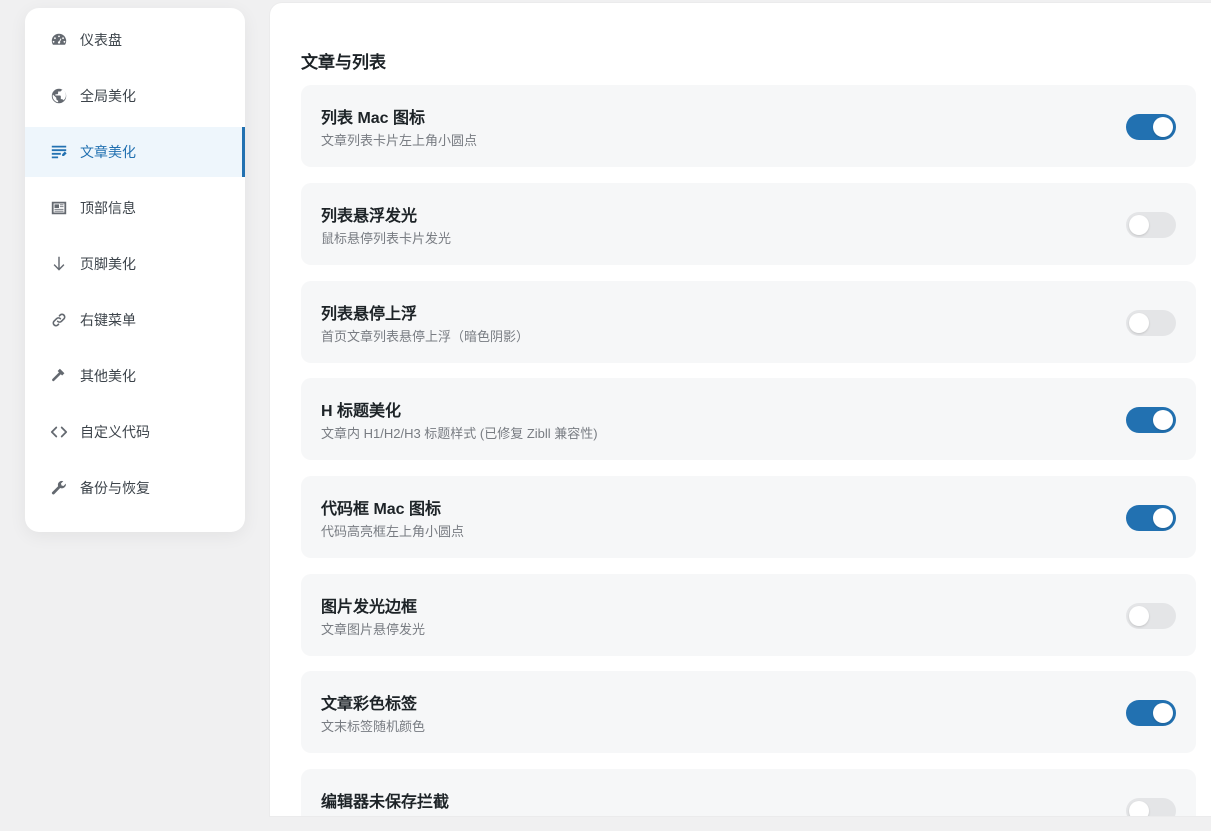 The image size is (1211, 831). What do you see at coordinates (748, 517) in the screenshot?
I see `setting-card-code-mac-icon: 代码框 Mac 图标 代码高亮框左上角小圆点` at bounding box center [748, 517].